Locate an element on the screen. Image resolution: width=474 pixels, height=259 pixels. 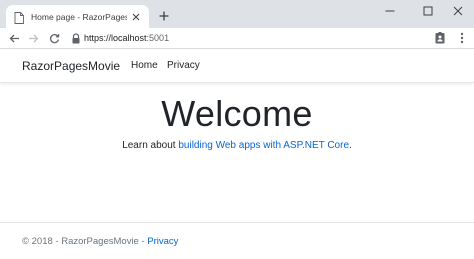
browser-tab: Home page - RazorPagesMovie is located at coordinates (77, 16).